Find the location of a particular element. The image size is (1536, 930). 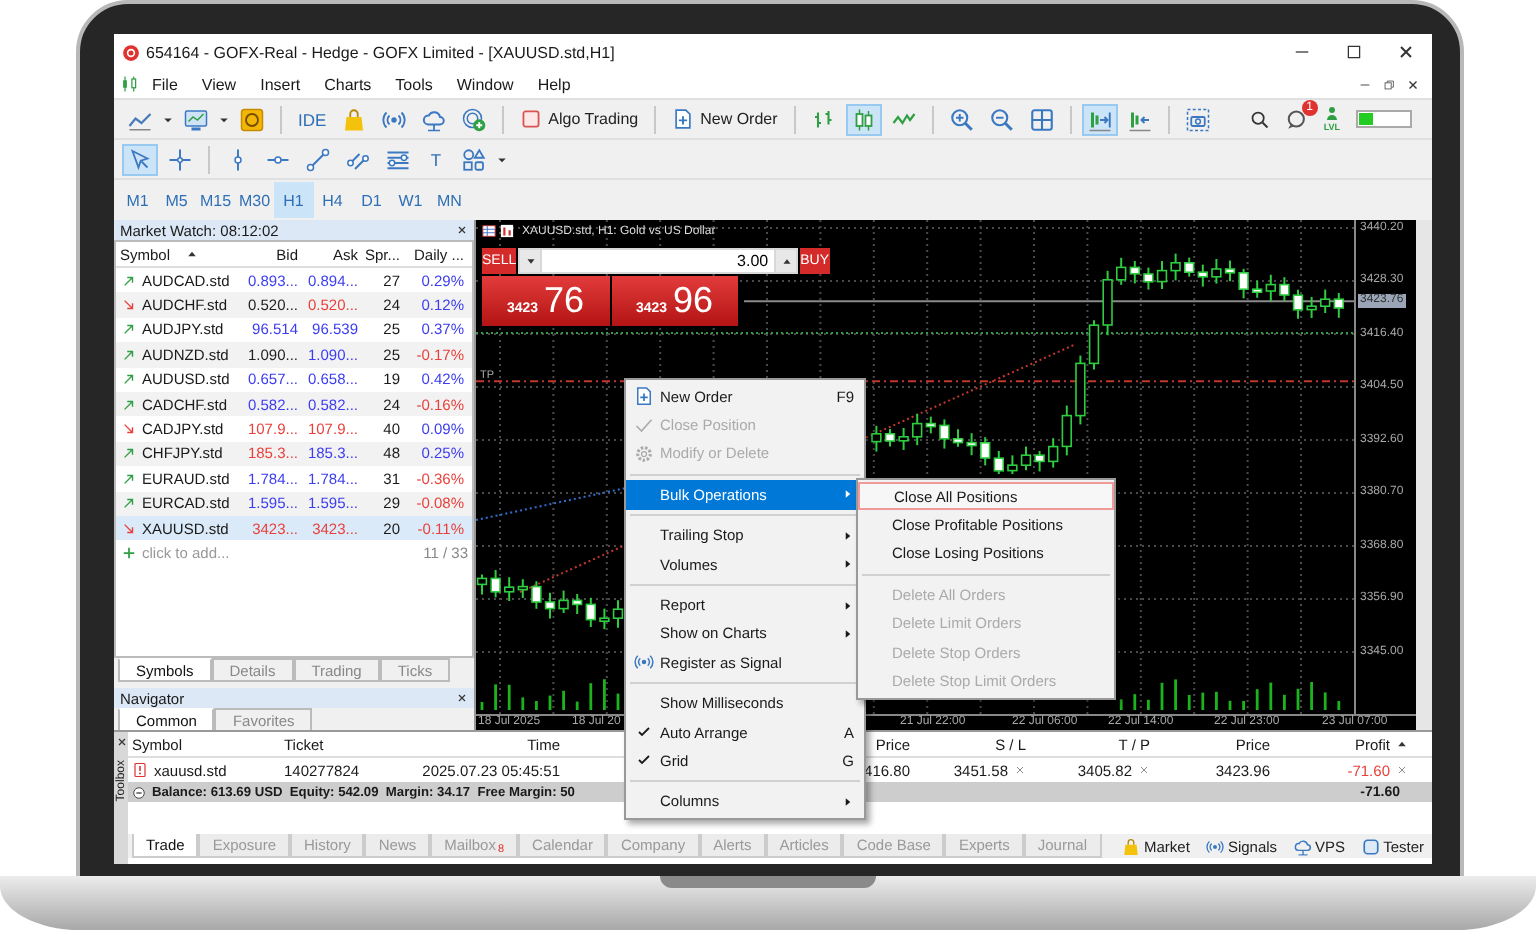

menu-item: Charts is located at coordinates (348, 84).